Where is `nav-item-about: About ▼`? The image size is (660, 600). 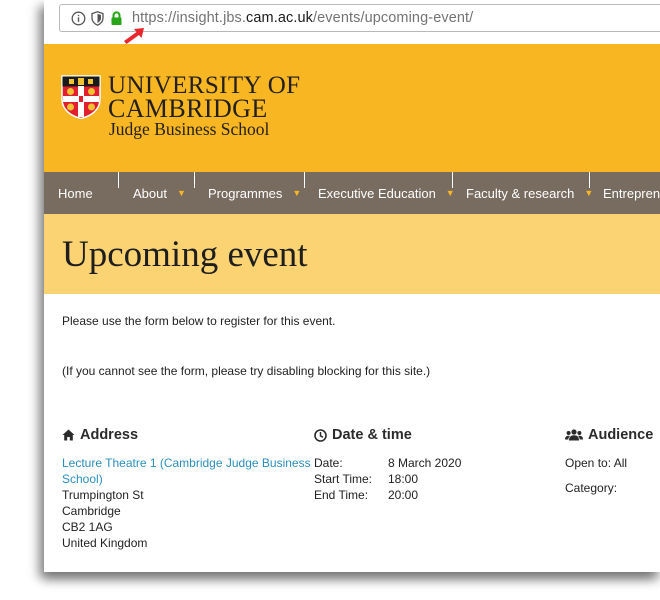
nav-item-about: About ▼ is located at coordinates (159, 193).